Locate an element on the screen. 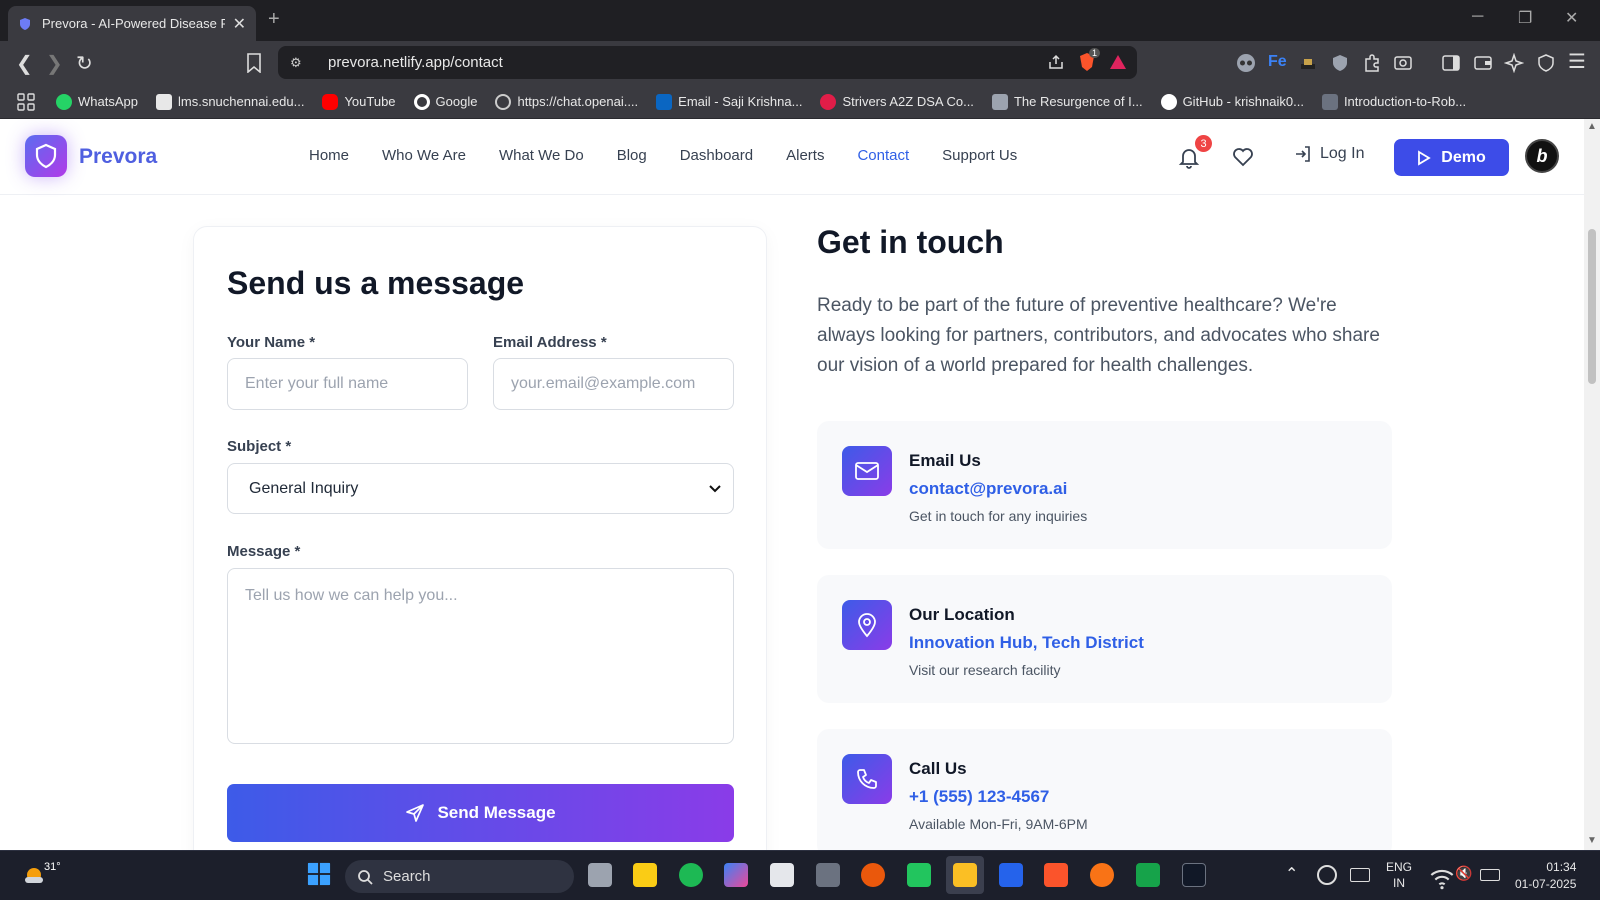 This screenshot has height=900, width=1600. prevora-logo is located at coordinates (46, 156).